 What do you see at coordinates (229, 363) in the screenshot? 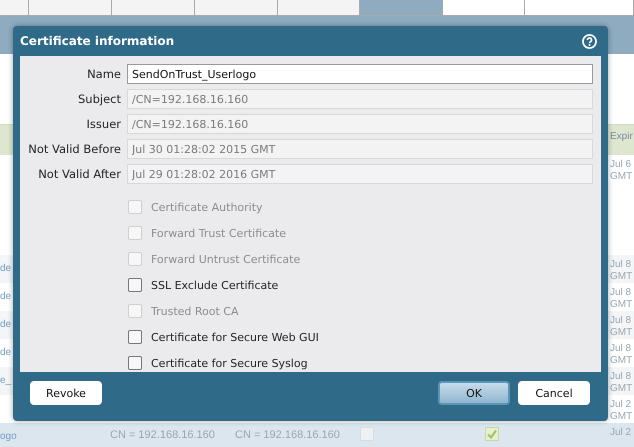
I see `checkbox-label: Certificate for Secure Syslog` at bounding box center [229, 363].